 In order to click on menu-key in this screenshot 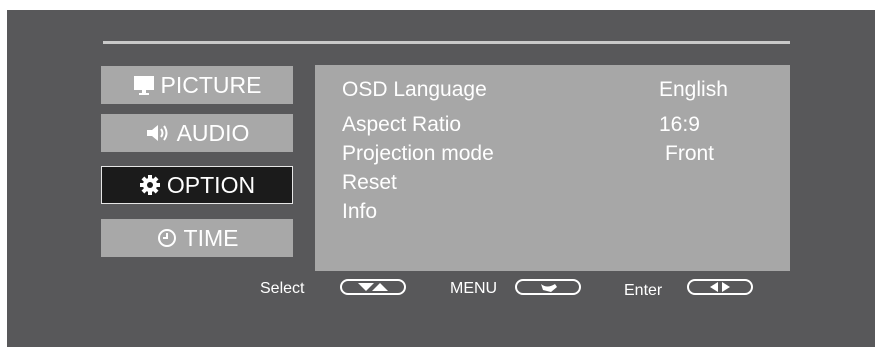, I will do `click(548, 287)`.